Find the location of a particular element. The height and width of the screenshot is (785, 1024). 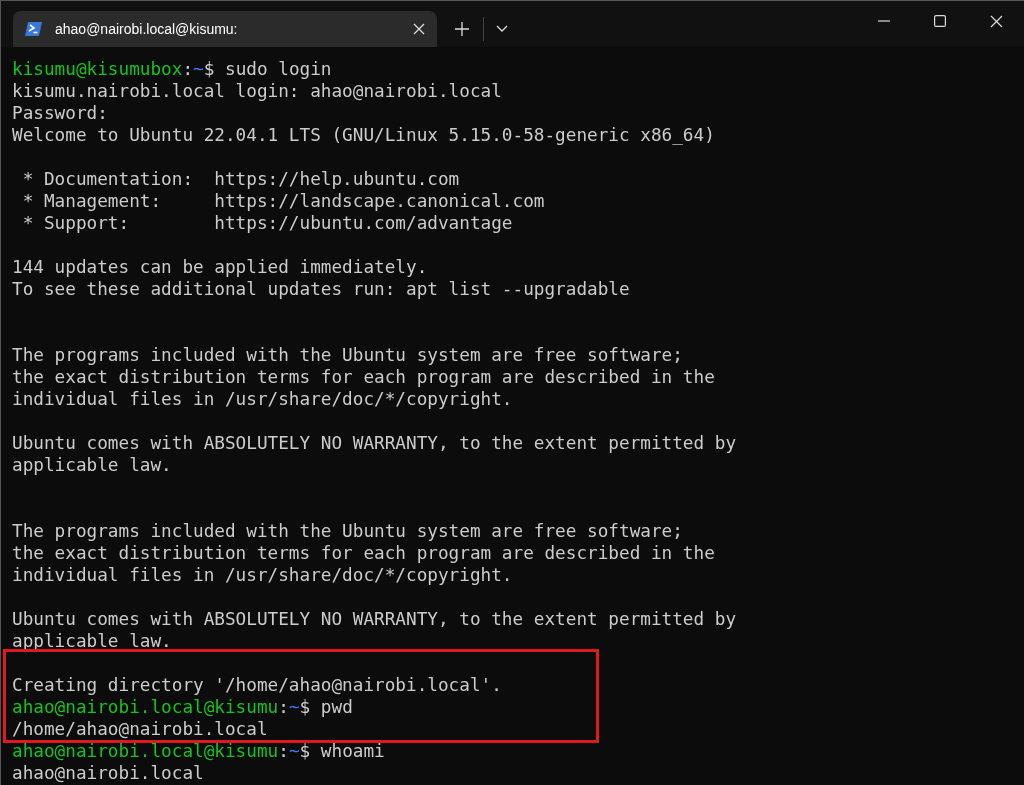

command-text: $ sudo login is located at coordinates (267, 69).